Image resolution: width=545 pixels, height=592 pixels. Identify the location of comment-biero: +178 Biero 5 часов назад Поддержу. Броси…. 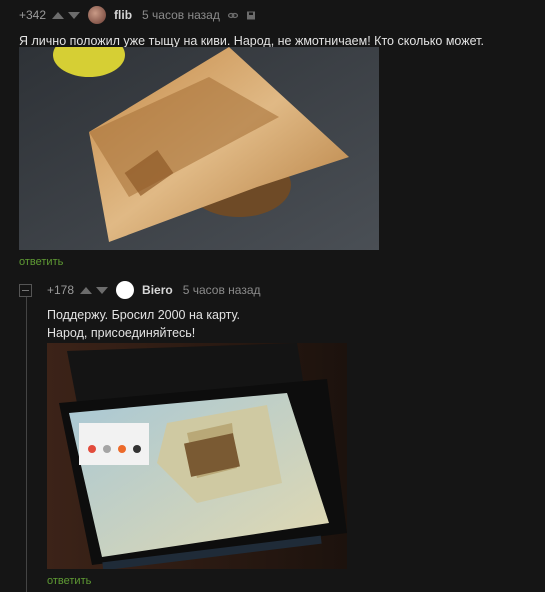
(287, 311).